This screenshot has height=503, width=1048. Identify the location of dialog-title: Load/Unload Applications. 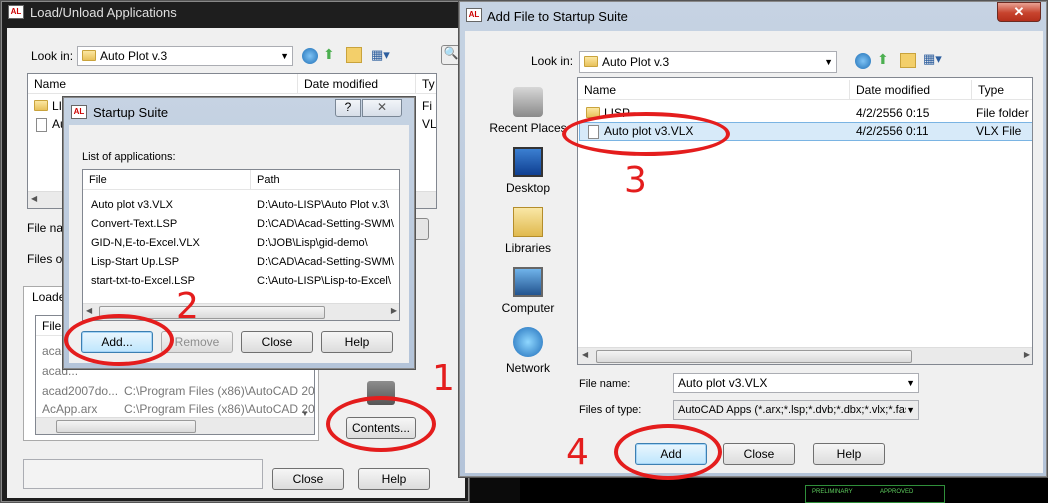
(103, 12).